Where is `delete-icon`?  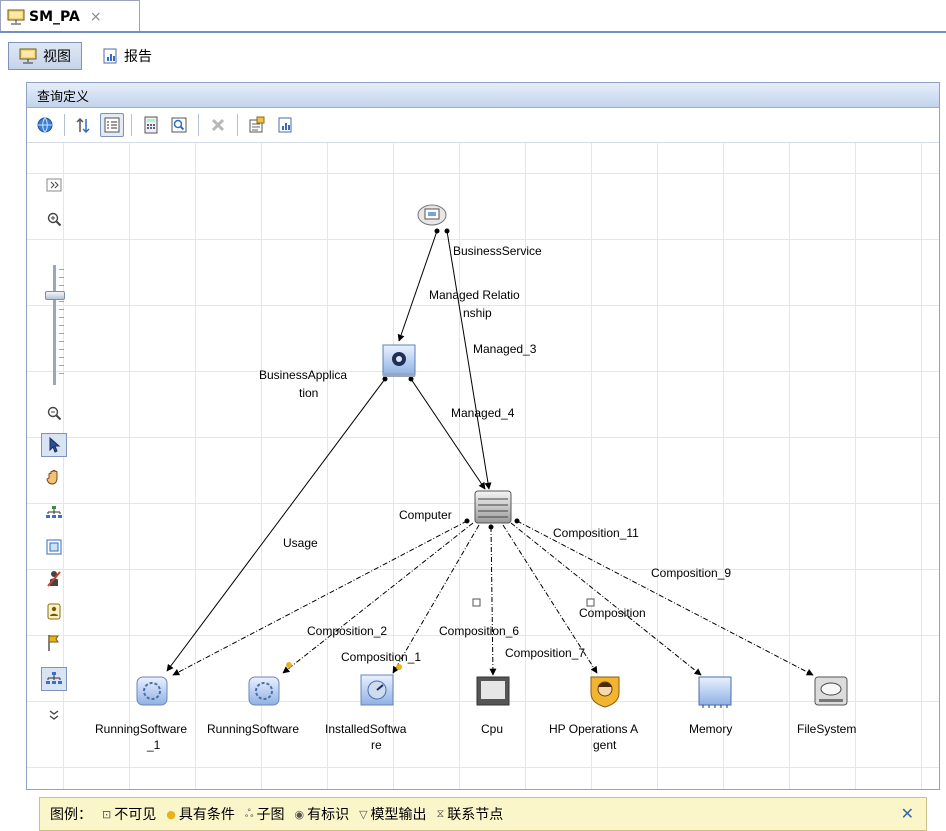 delete-icon is located at coordinates (218, 125).